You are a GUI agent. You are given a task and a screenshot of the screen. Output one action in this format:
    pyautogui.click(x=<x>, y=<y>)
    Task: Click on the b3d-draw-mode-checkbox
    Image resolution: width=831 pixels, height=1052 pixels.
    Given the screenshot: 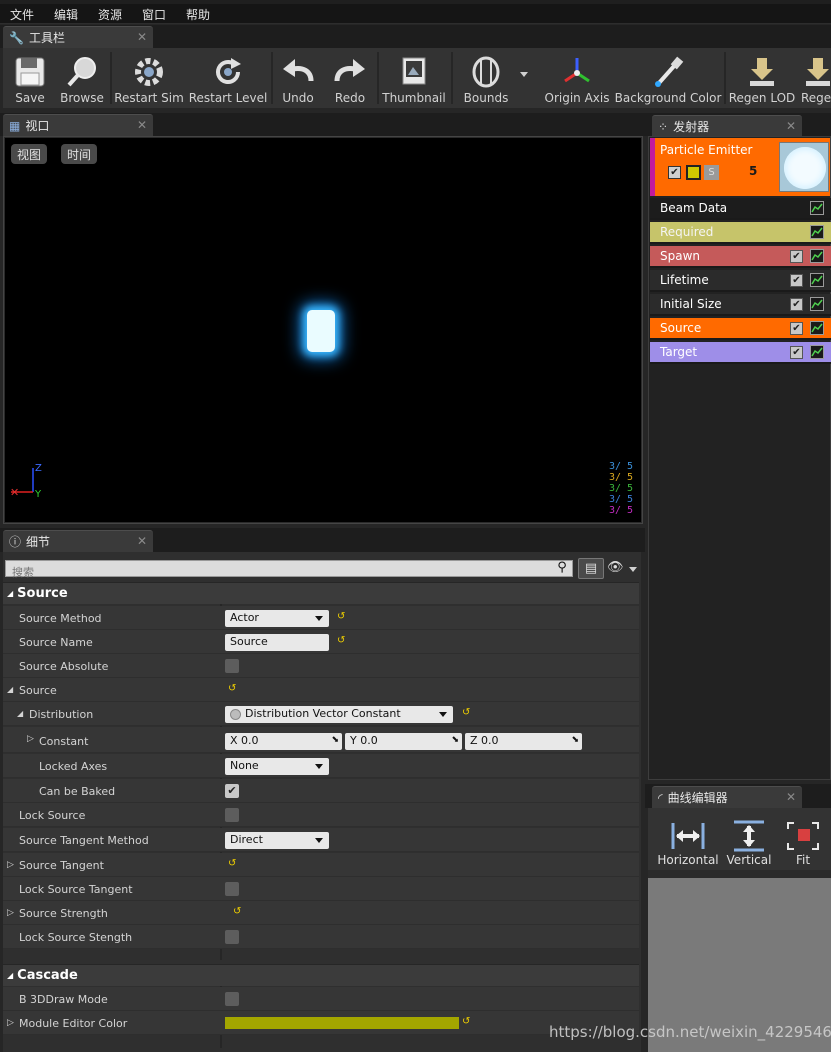 What is the action you would take?
    pyautogui.click(x=232, y=999)
    